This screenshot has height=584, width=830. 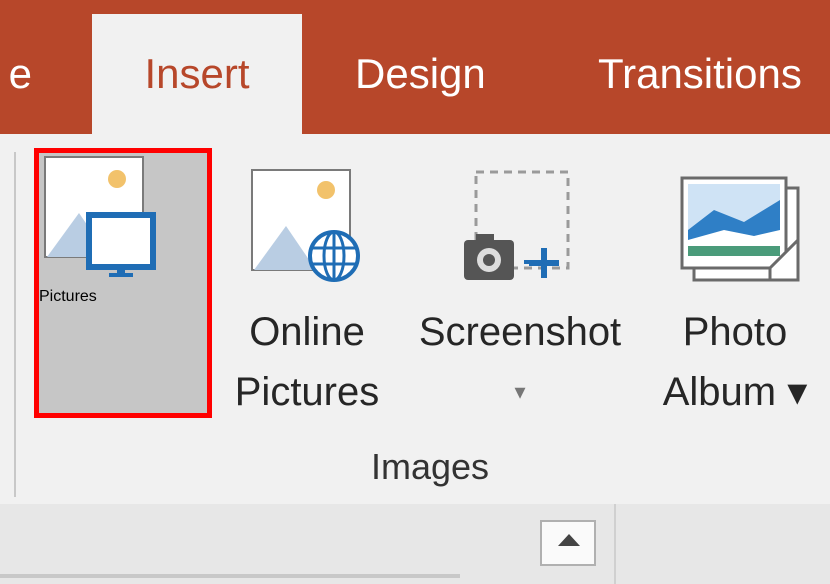 What do you see at coordinates (420, 74) in the screenshot?
I see `tab-design: Design` at bounding box center [420, 74].